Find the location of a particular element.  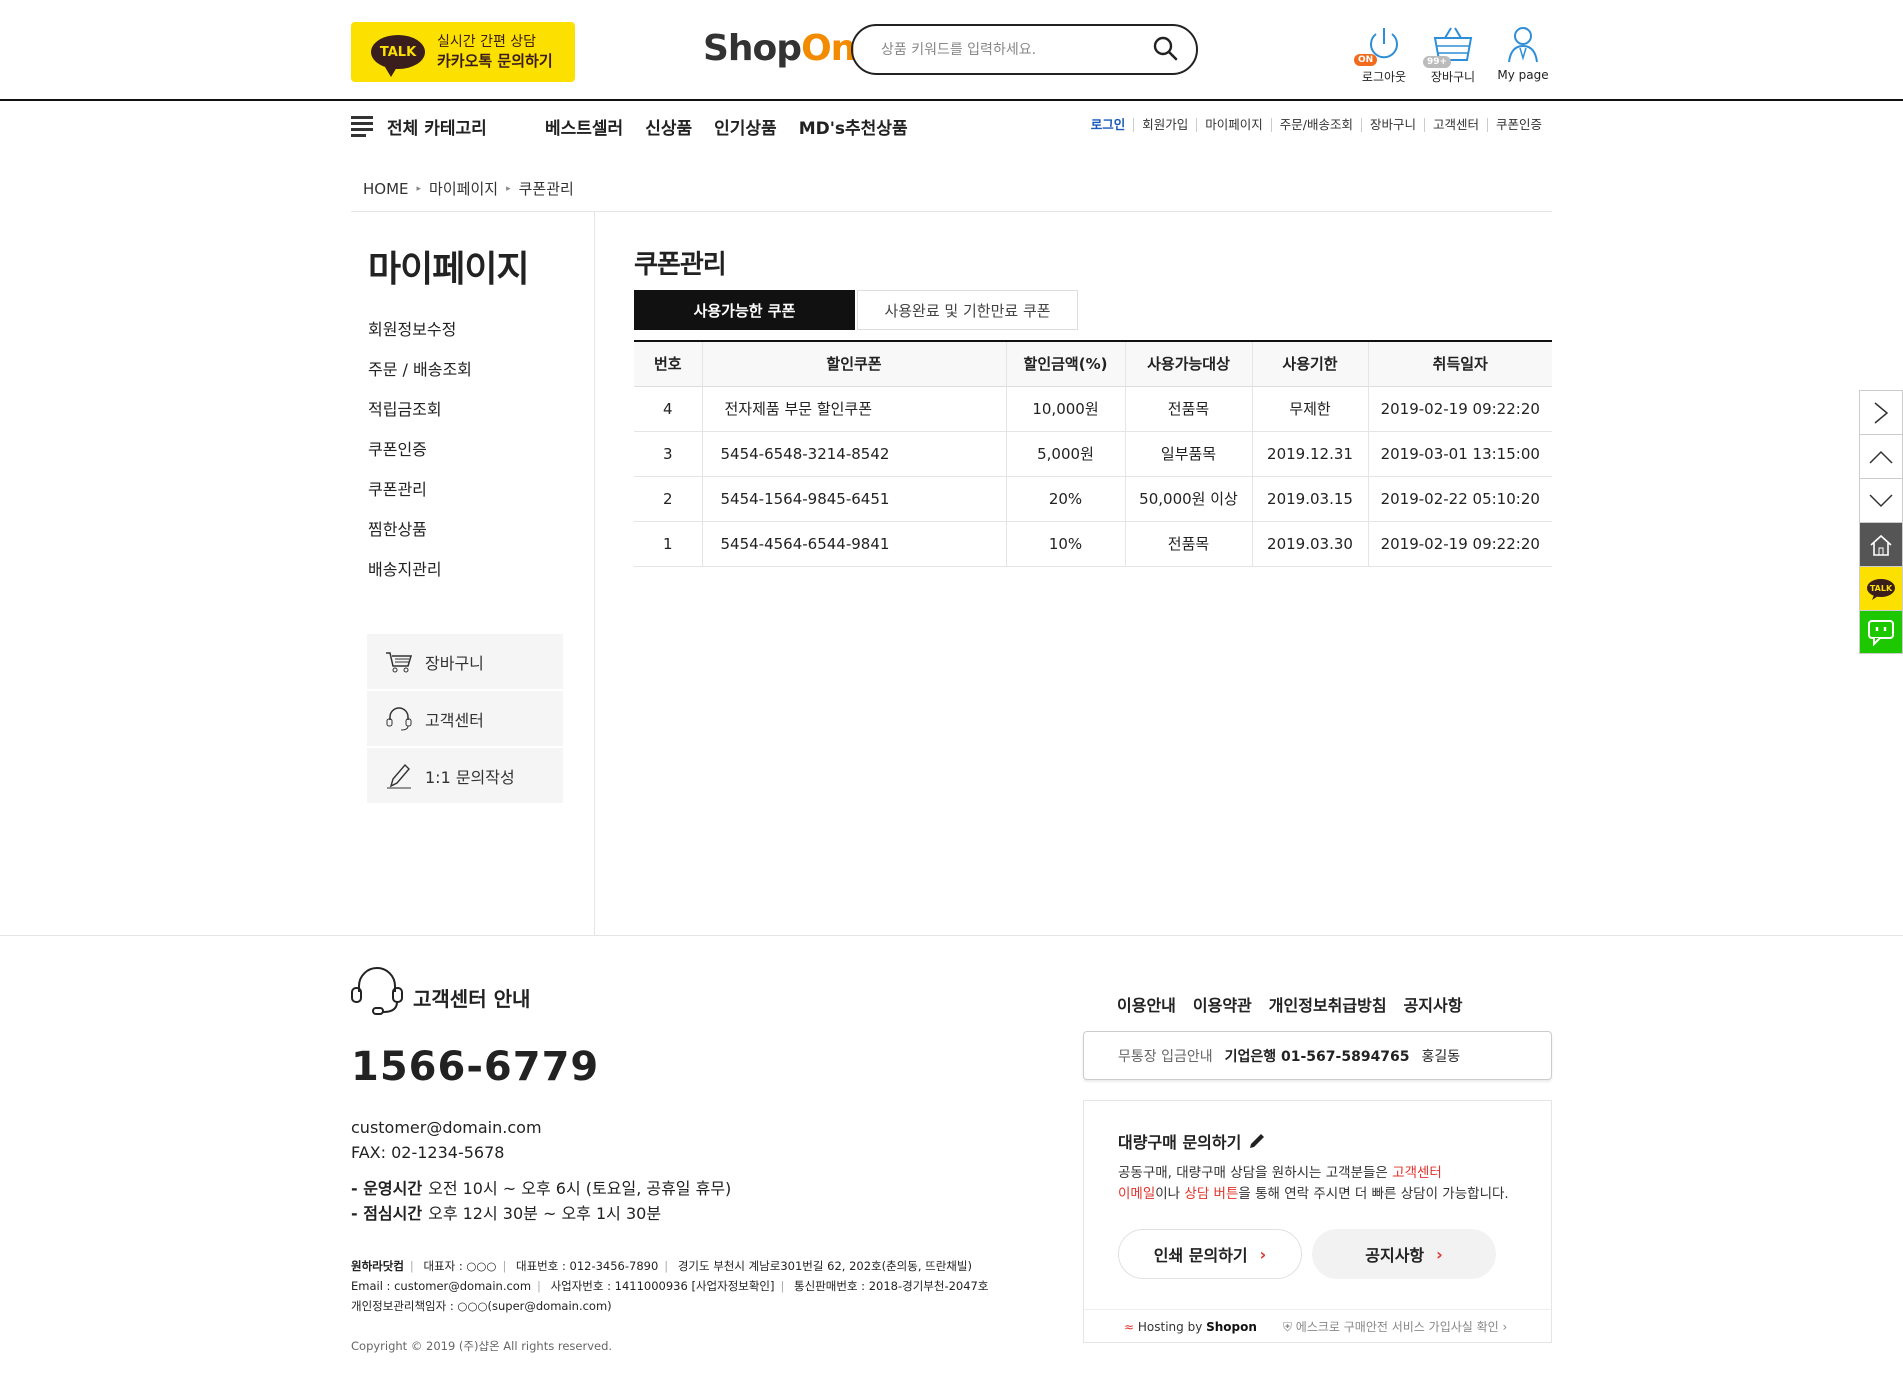

all-categories-button: 전체 카테고리 is located at coordinates (448, 126).